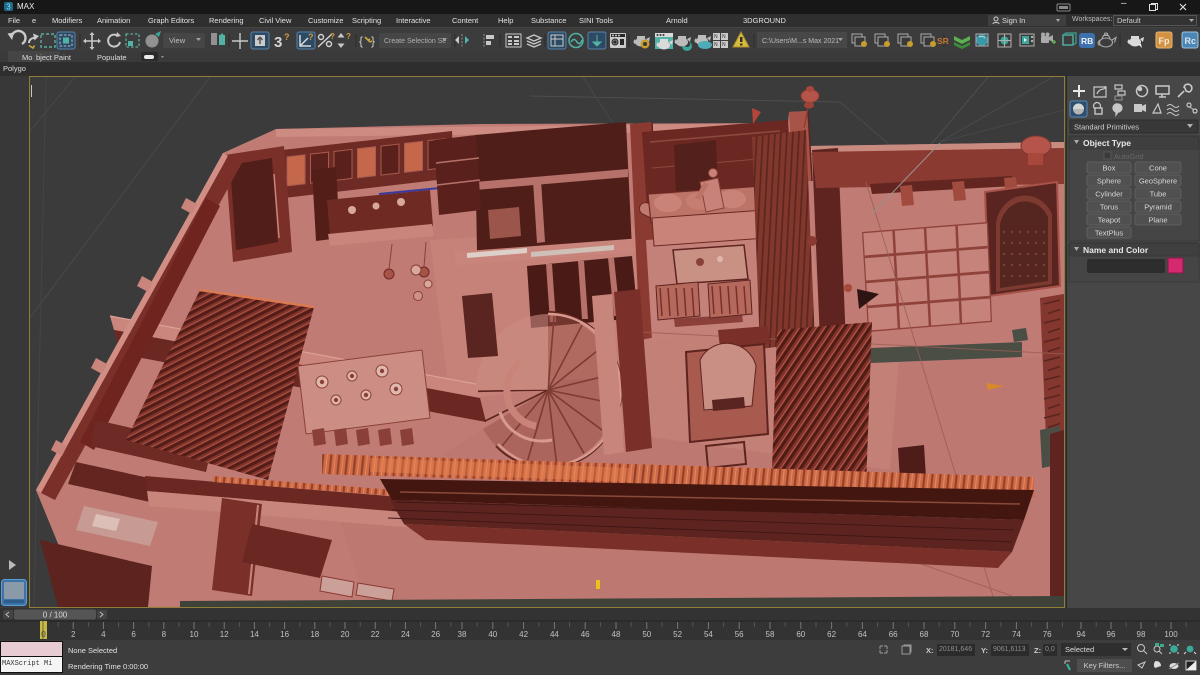 The height and width of the screenshot is (675, 1200). Describe the element at coordinates (677, 634) in the screenshot. I see `svg-text: 52` at that location.